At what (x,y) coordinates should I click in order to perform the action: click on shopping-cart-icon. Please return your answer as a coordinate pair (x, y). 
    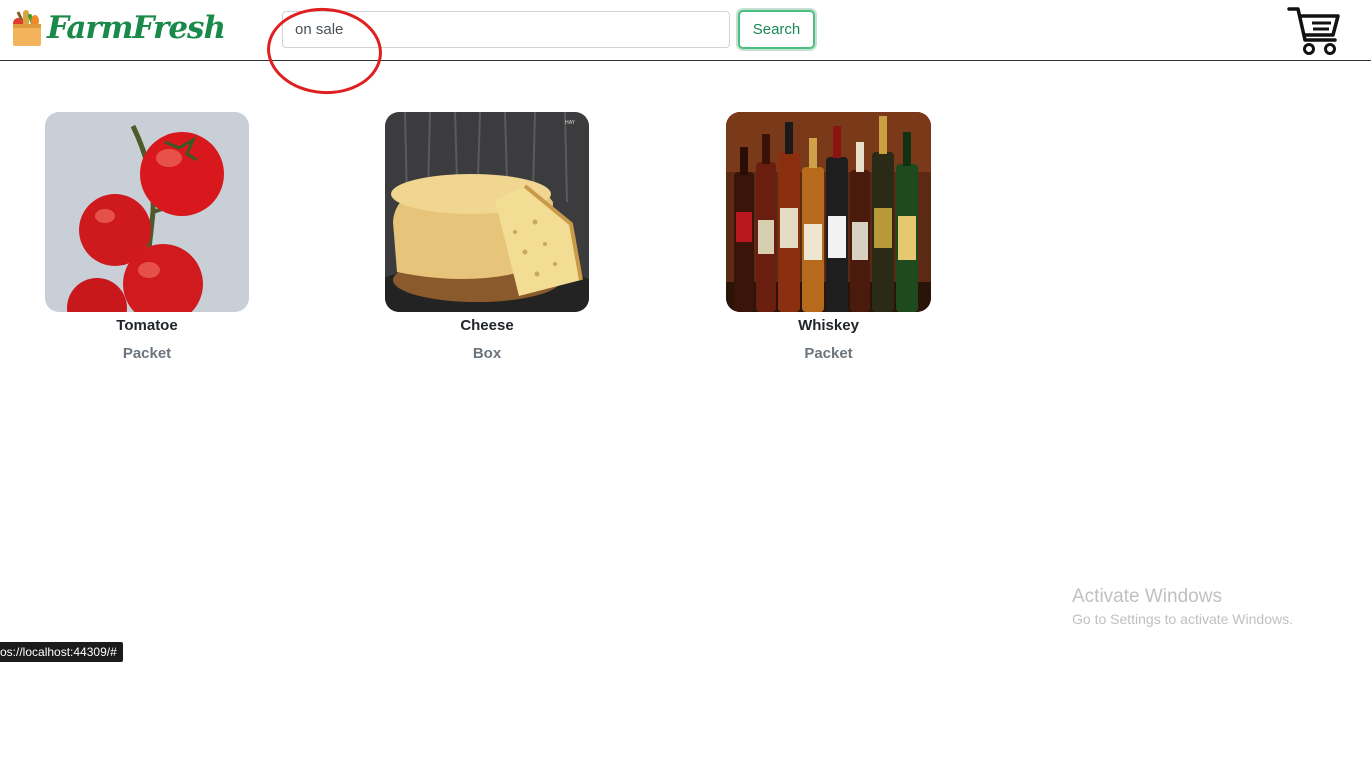
    Looking at the image, I should click on (1313, 31).